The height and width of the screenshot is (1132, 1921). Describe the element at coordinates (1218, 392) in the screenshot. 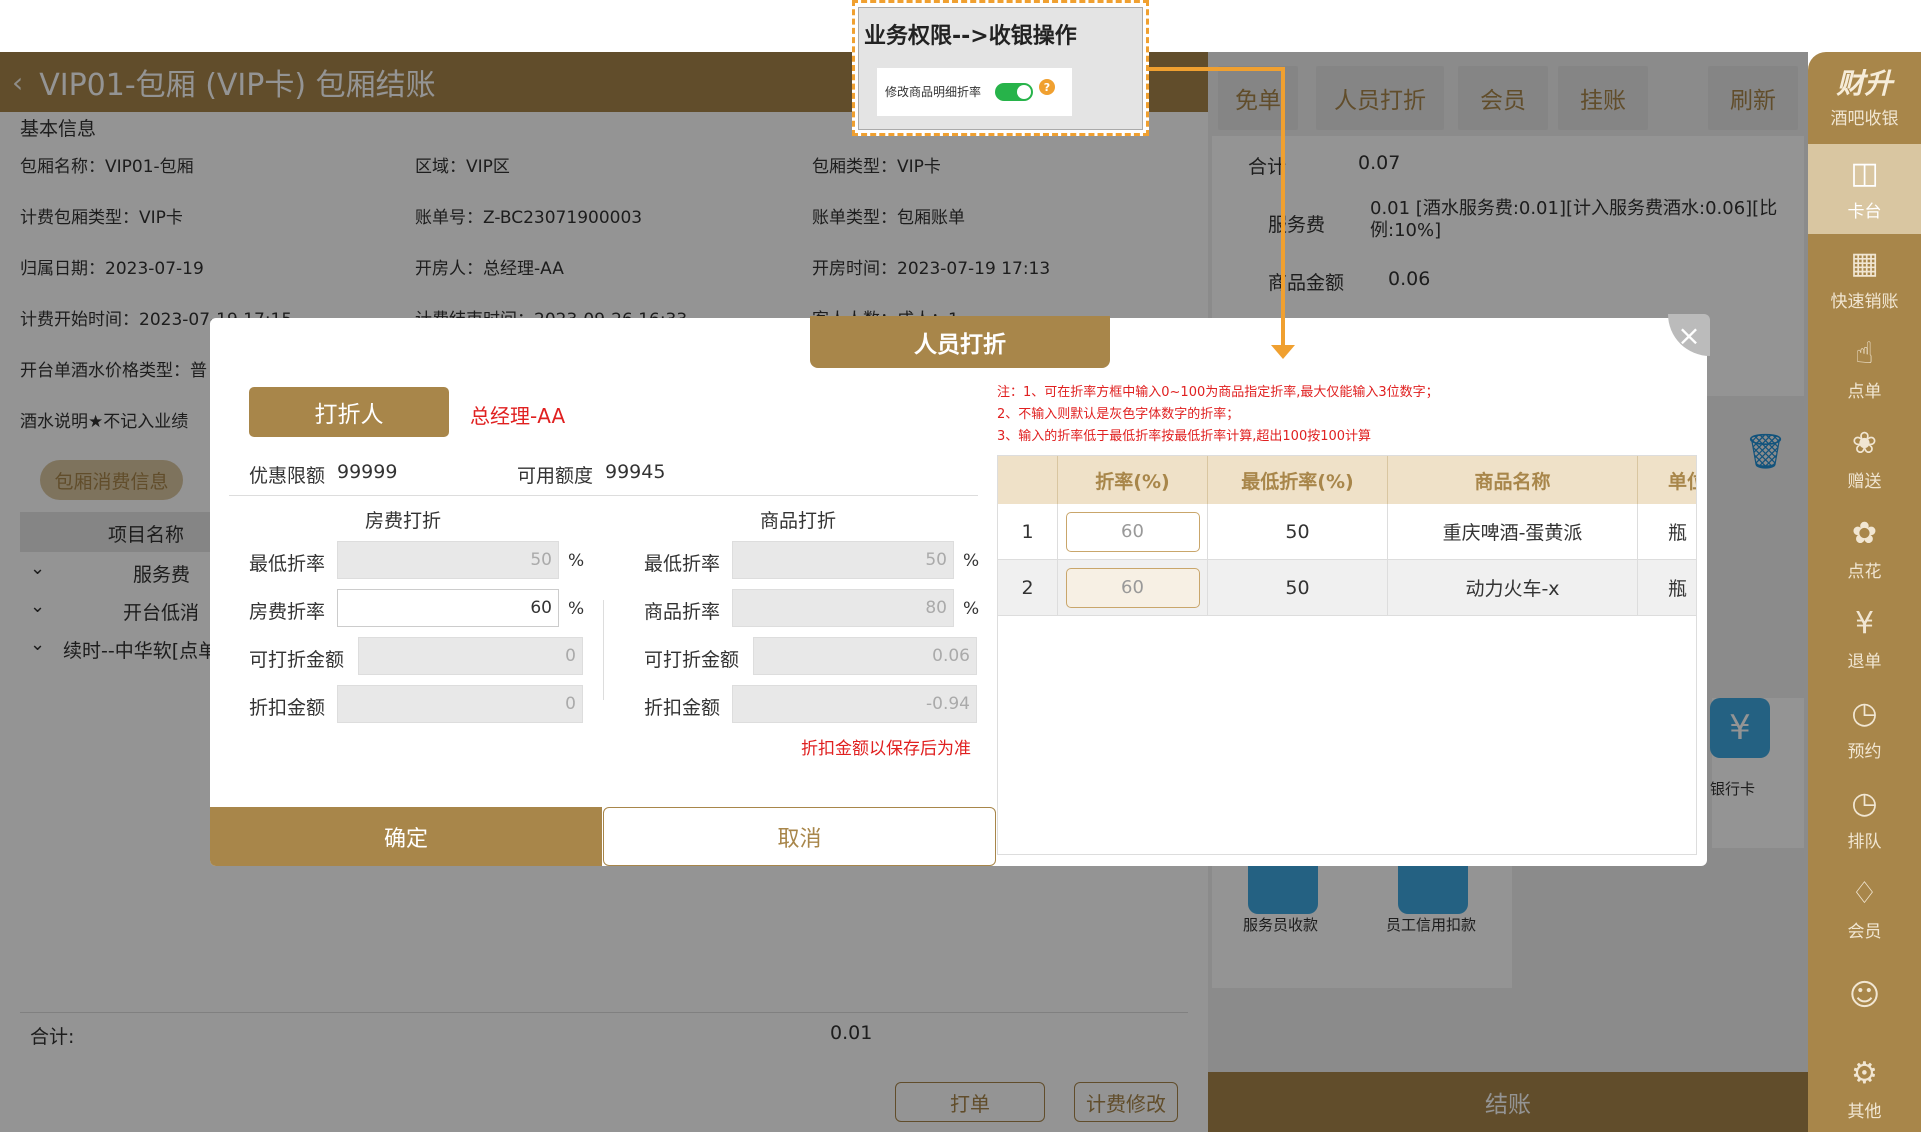

I see `note-line: 注：1、可在折率方框中输入0~100为商品指定折率,最大仅能输入3位数字；` at that location.